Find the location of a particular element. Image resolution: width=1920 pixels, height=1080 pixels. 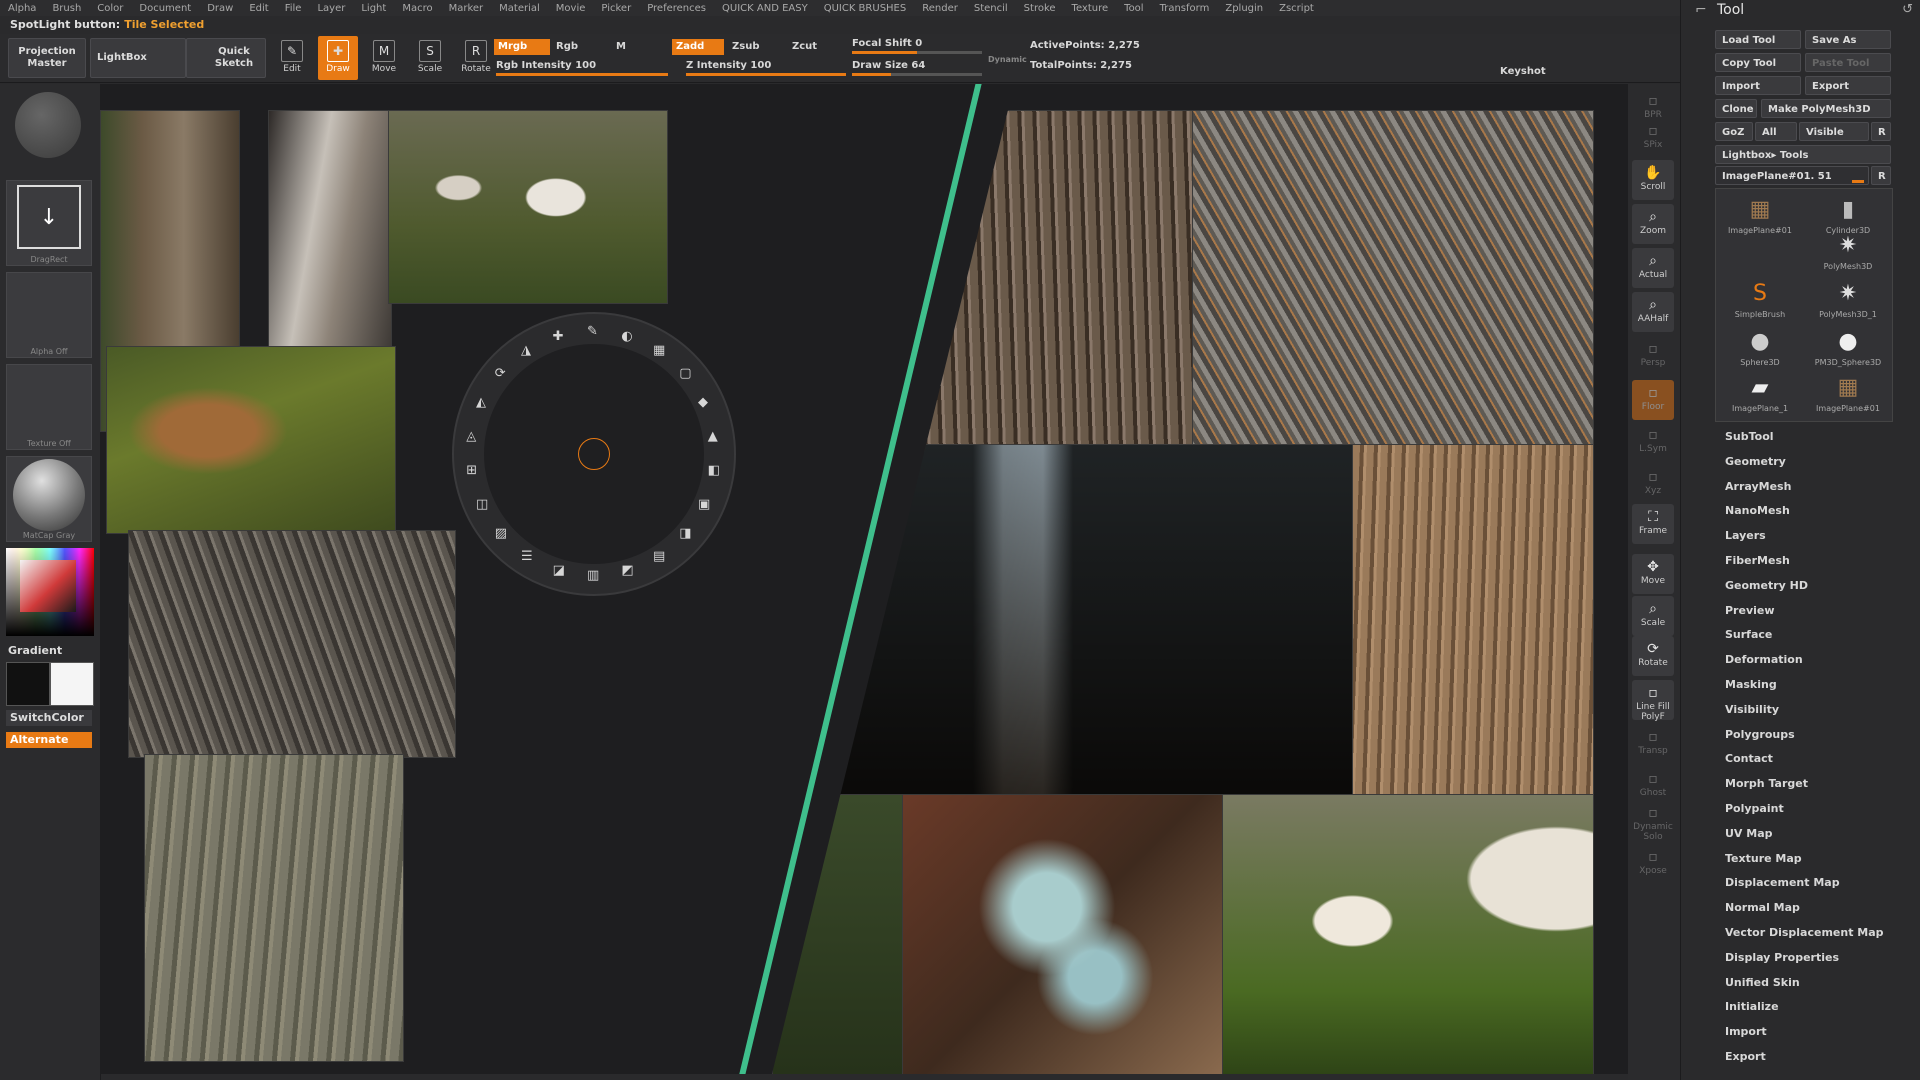

menu-item: Tool is located at coordinates (1133, 8).